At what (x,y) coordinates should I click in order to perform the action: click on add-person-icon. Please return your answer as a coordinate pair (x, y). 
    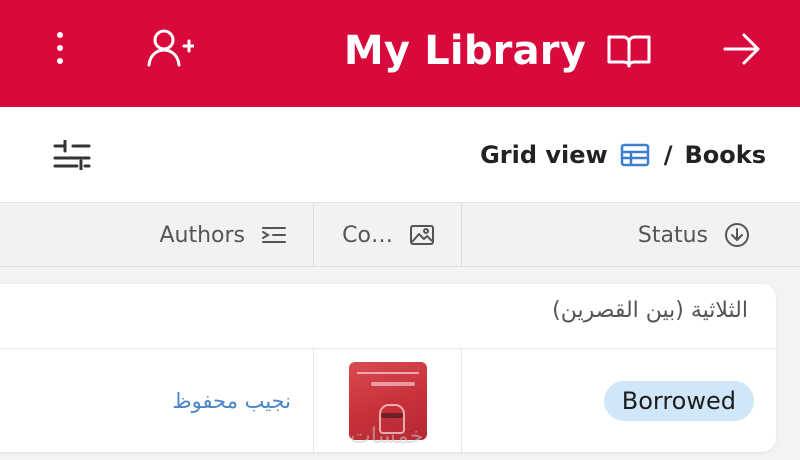
    Looking at the image, I should click on (171, 50).